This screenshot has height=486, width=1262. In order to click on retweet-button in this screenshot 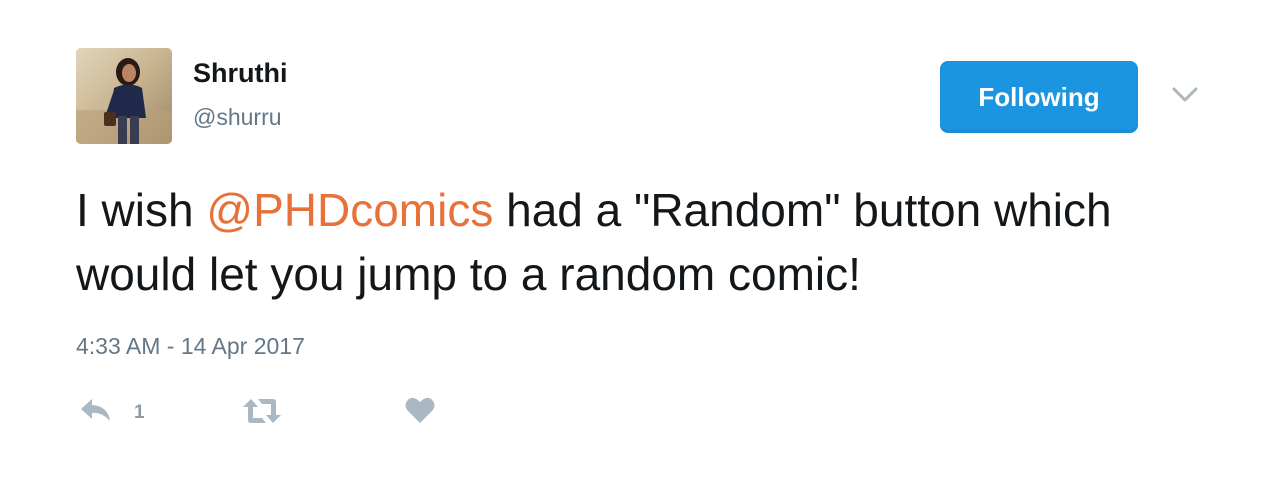, I will do `click(262, 413)`.